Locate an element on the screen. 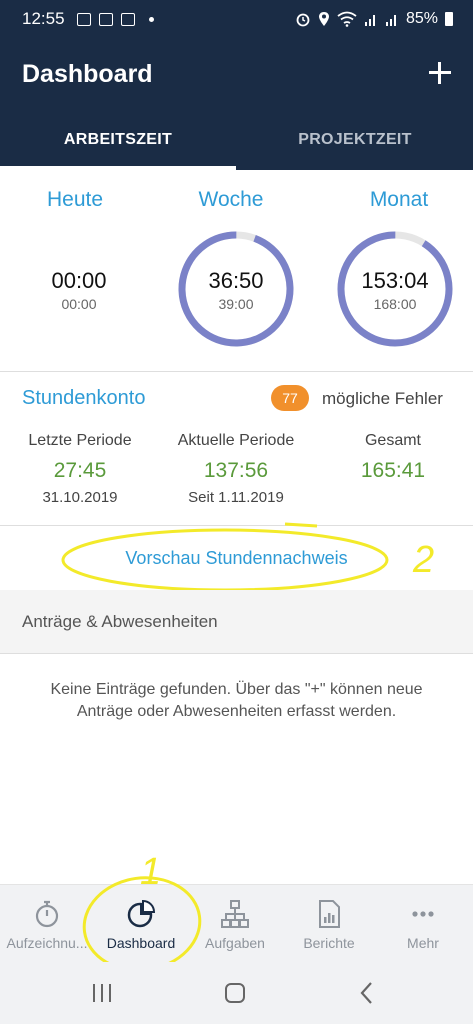 The image size is (473, 1024). alarm-icon is located at coordinates (303, 20).